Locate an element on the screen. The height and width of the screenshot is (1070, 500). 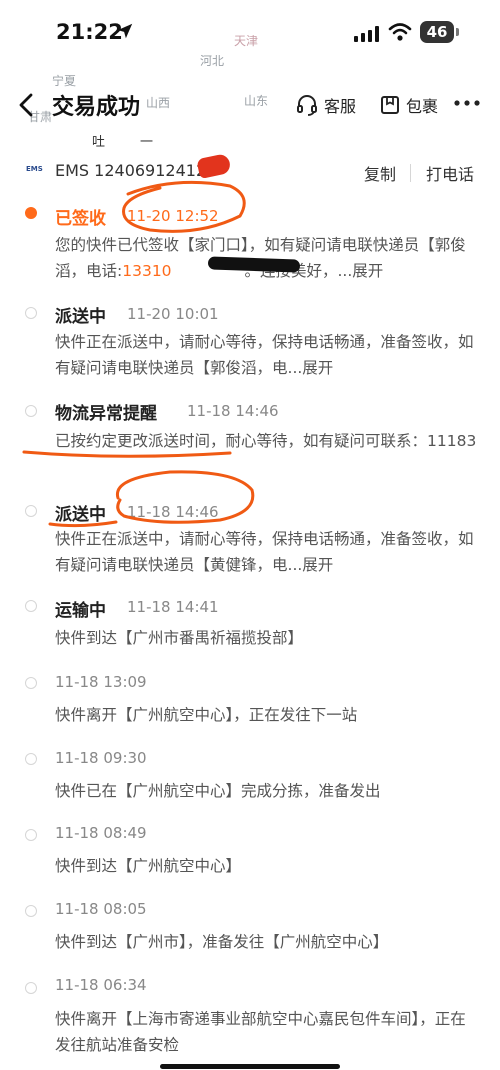
headset-icon is located at coordinates (307, 105).